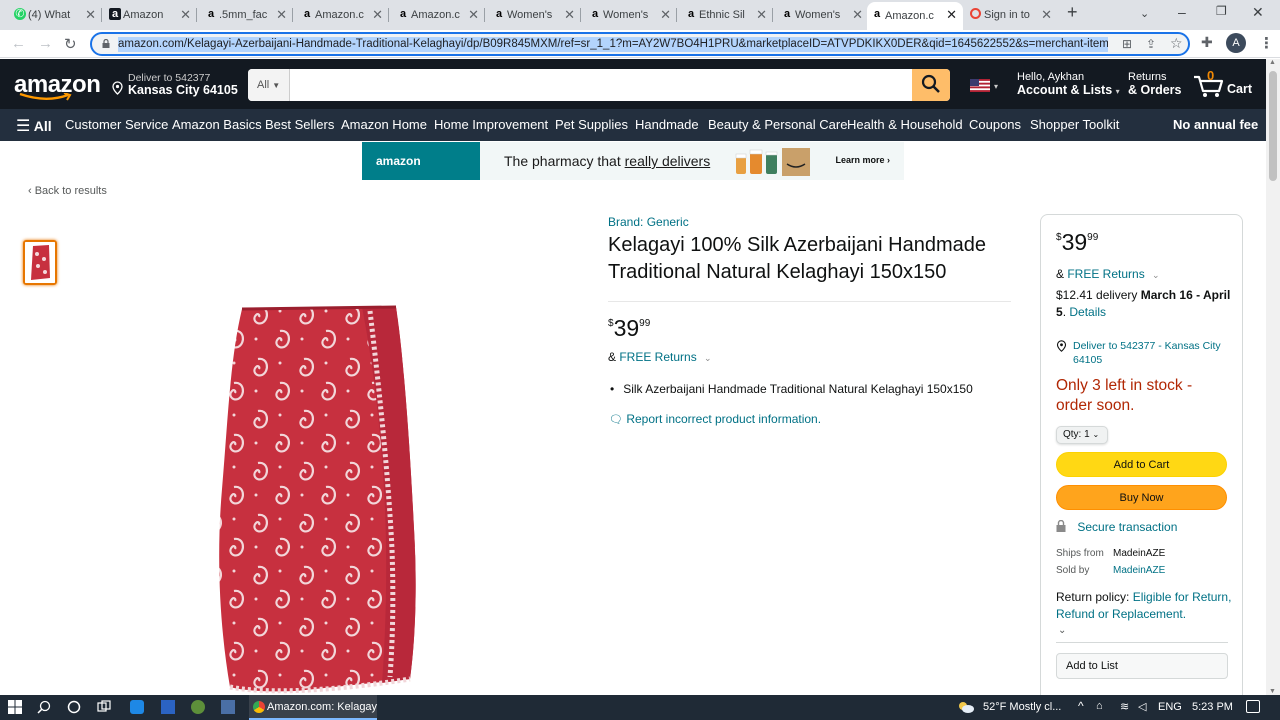 Image resolution: width=1280 pixels, height=720 pixels. Describe the element at coordinates (34, 126) in the screenshot. I see `all-menu-button: ☰ All` at that location.